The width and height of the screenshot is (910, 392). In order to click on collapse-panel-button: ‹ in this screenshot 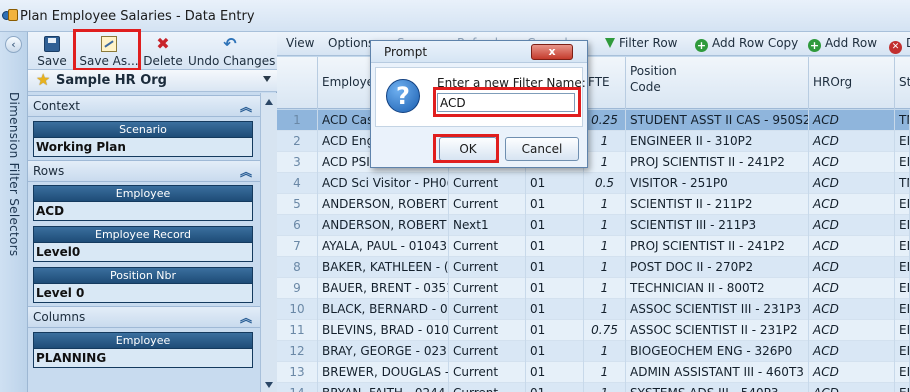, I will do `click(13, 44)`.